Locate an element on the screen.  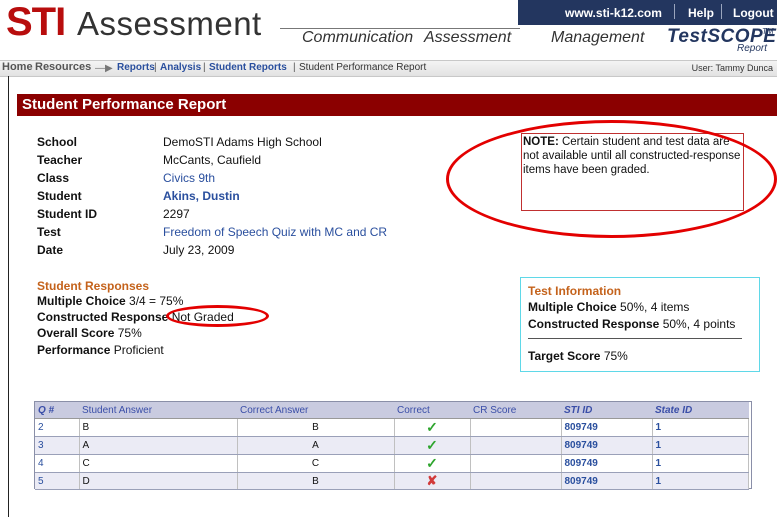
annotation-ellipse is located at coordinates (611, 179).